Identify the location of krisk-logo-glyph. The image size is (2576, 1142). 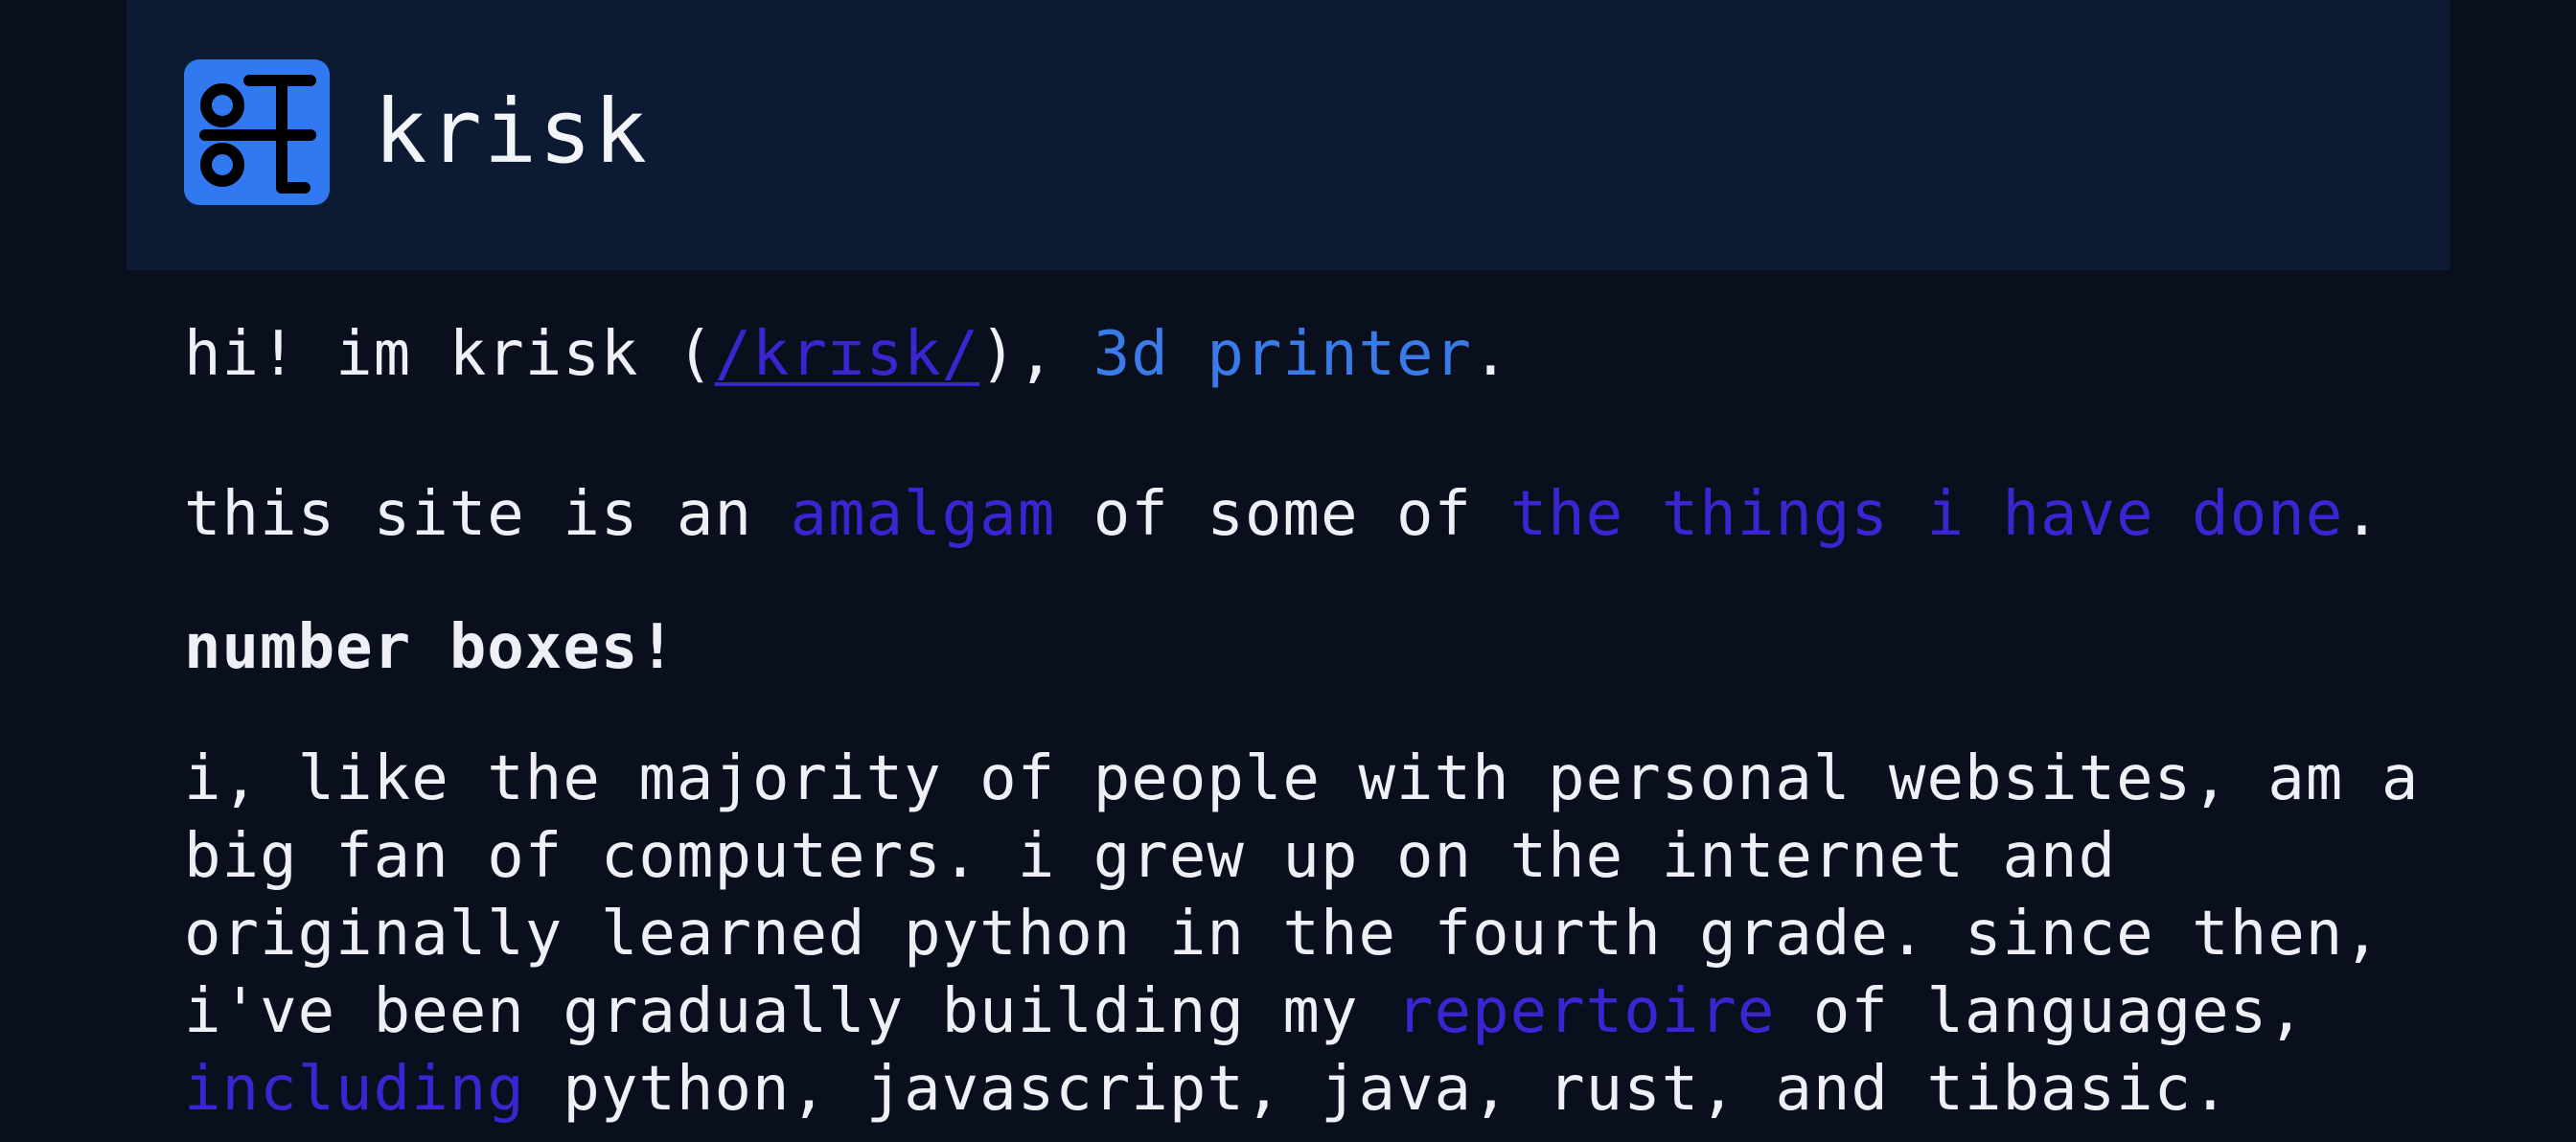
(257, 135).